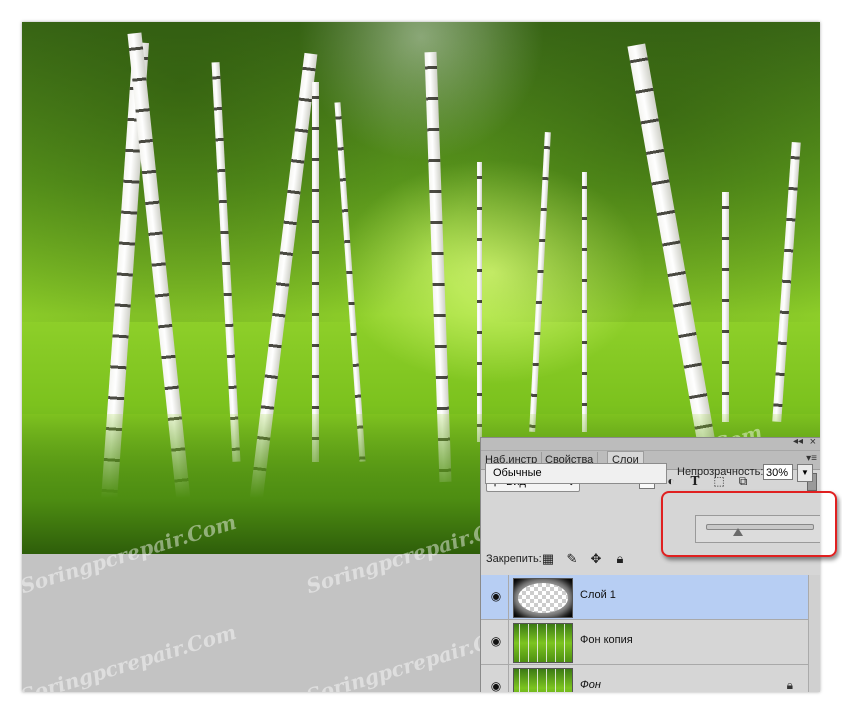 The height and width of the screenshot is (714, 842). Describe the element at coordinates (798, 441) in the screenshot. I see `collapse-arrows-icon: ◂◂` at that location.